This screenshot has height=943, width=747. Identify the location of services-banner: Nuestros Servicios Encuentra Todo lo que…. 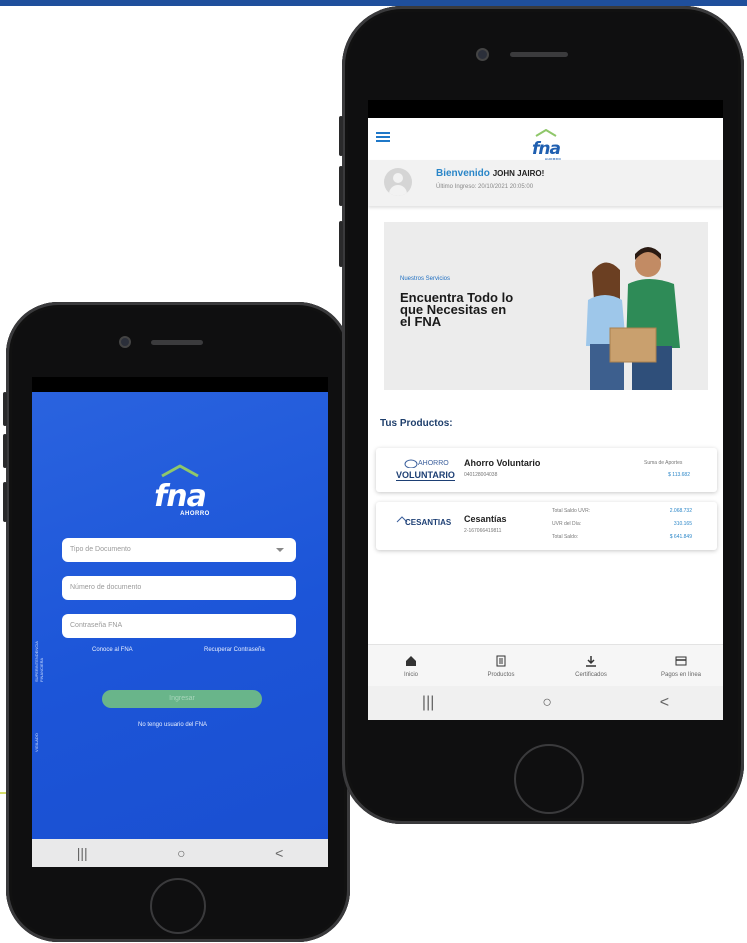
(546, 306).